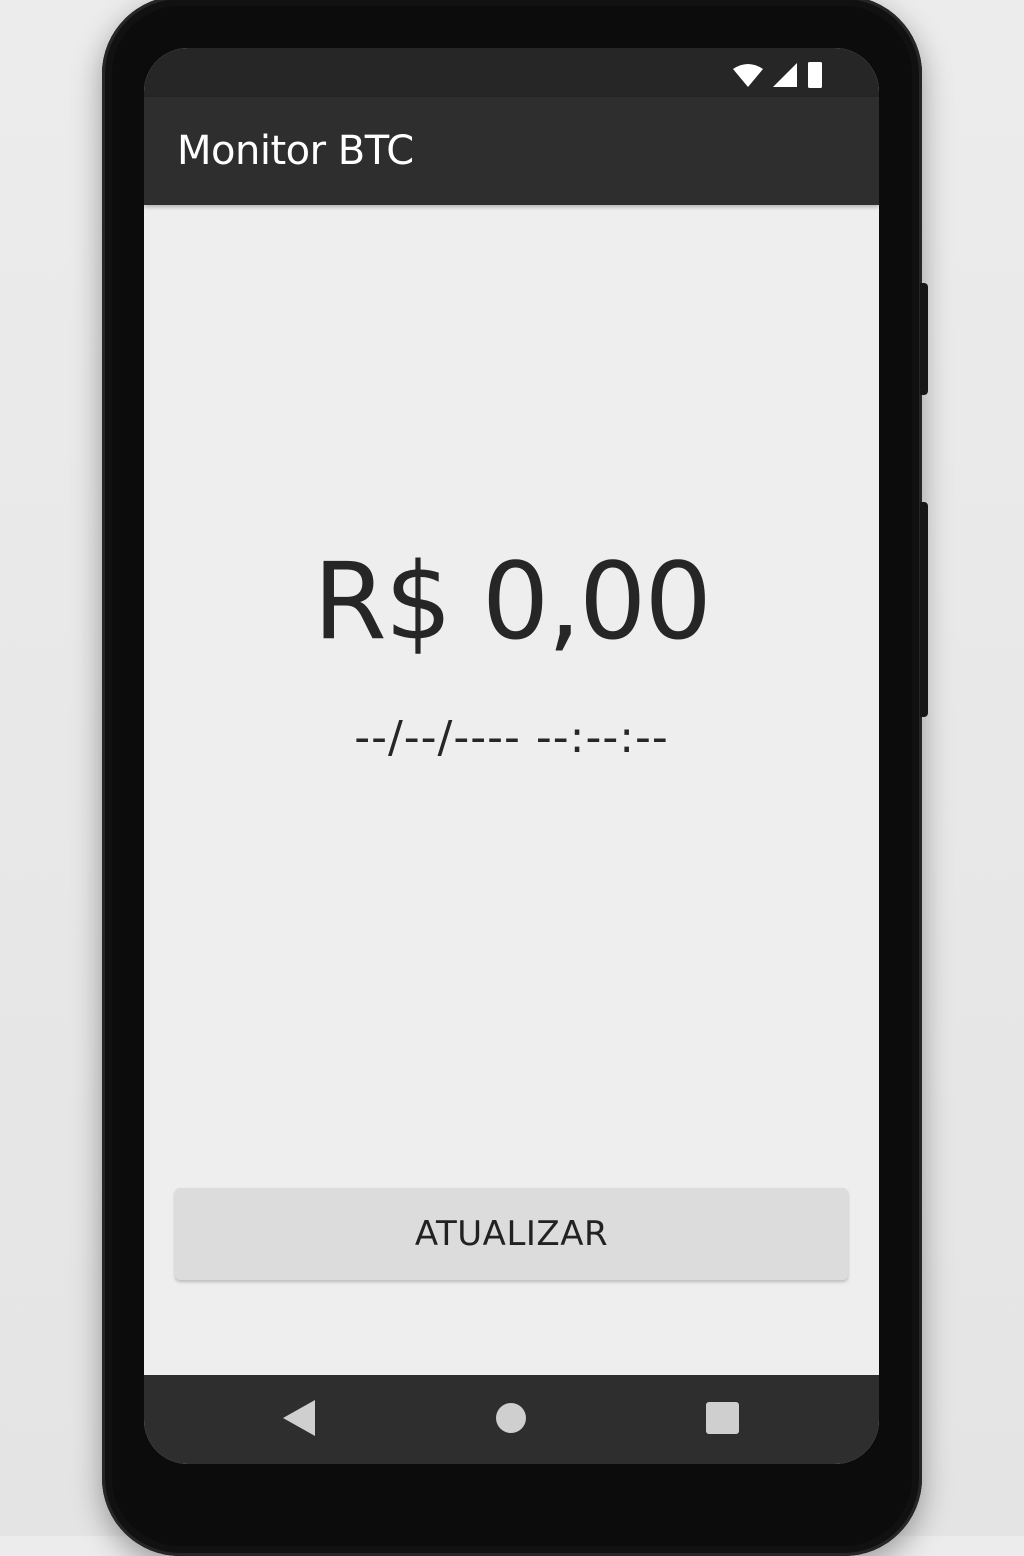 The height and width of the screenshot is (1556, 1024). What do you see at coordinates (924, 339) in the screenshot?
I see `volume-button` at bounding box center [924, 339].